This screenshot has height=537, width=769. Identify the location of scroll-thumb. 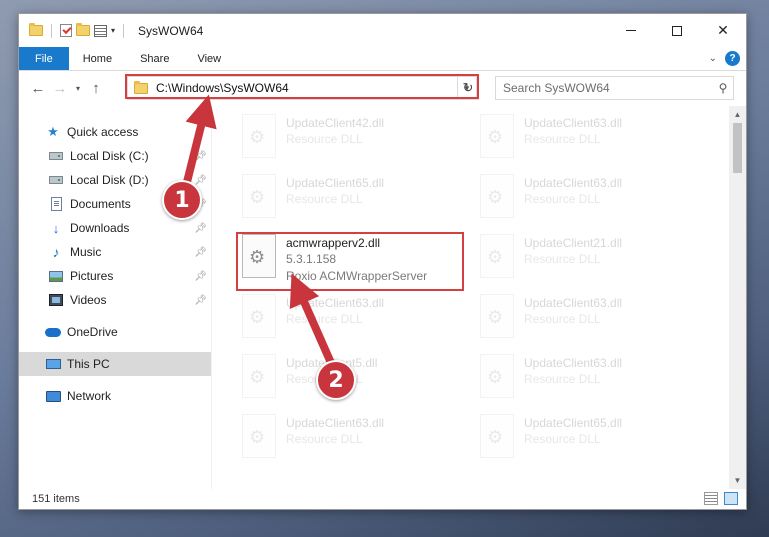
(737, 148).